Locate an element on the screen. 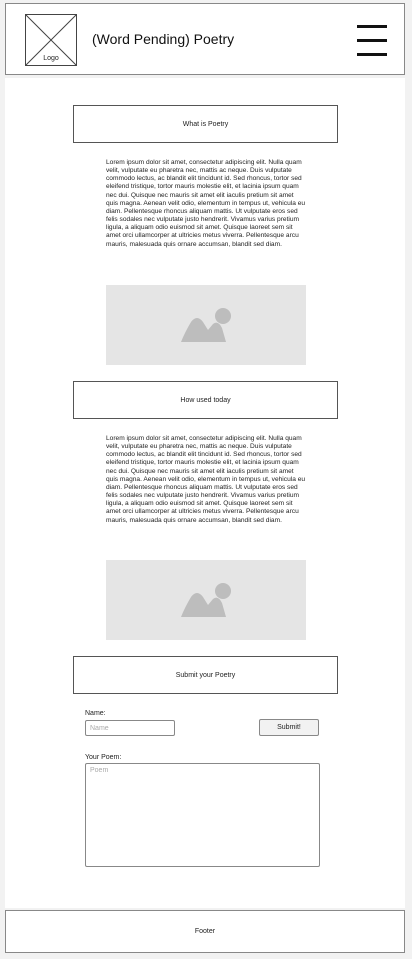  section-heading-how-used-today: How used today is located at coordinates (205, 400).